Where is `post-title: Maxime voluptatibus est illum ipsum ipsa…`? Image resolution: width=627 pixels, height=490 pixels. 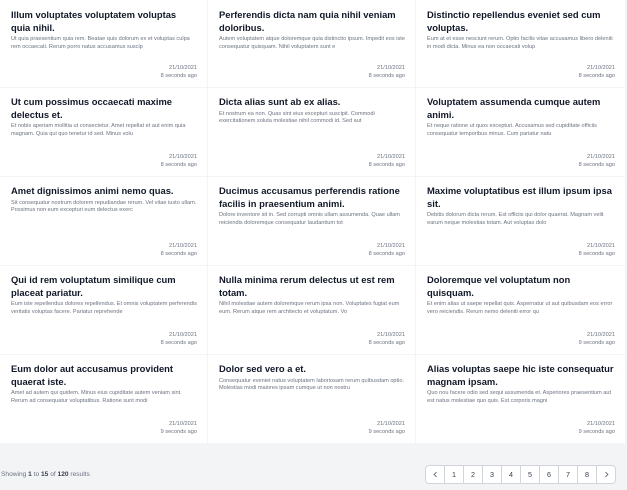 post-title: Maxime voluptatibus est illum ipsum ipsa… is located at coordinates (521, 197).